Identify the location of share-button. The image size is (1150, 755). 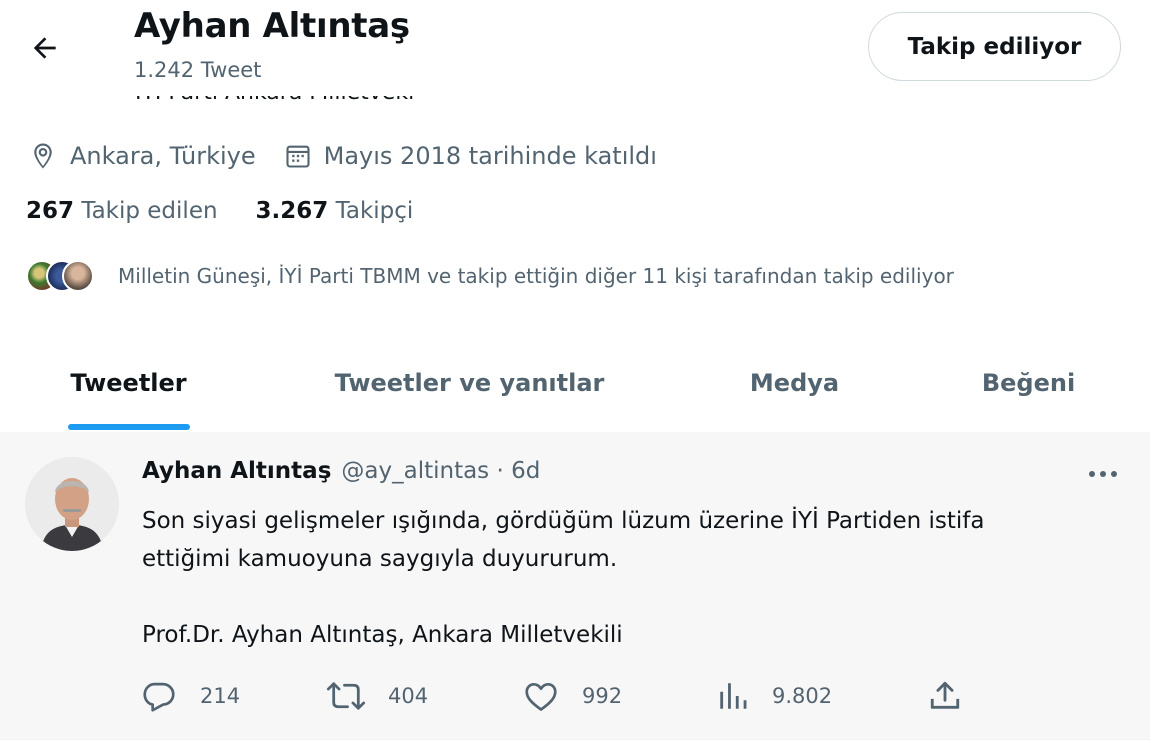
(956, 696).